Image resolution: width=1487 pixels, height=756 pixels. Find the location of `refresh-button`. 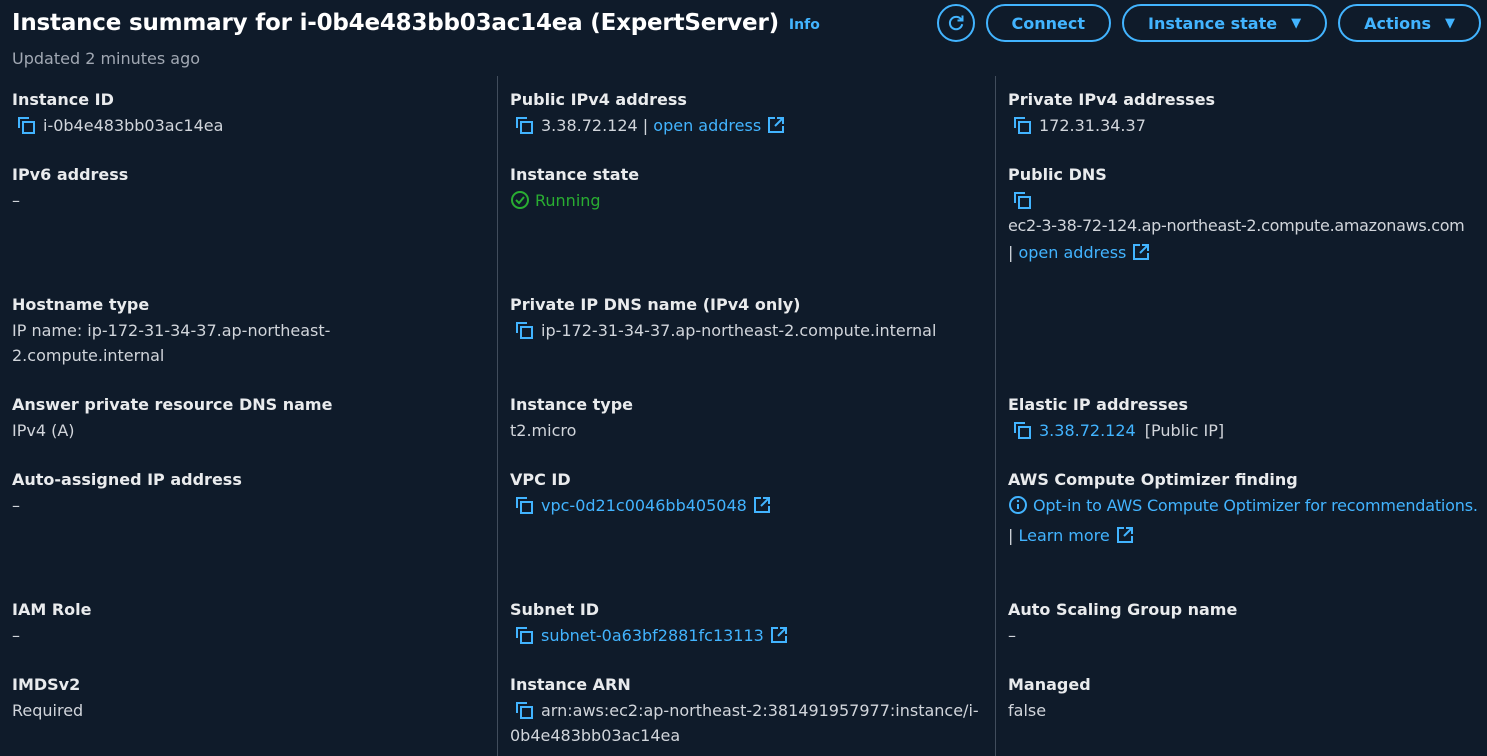

refresh-button is located at coordinates (955, 23).